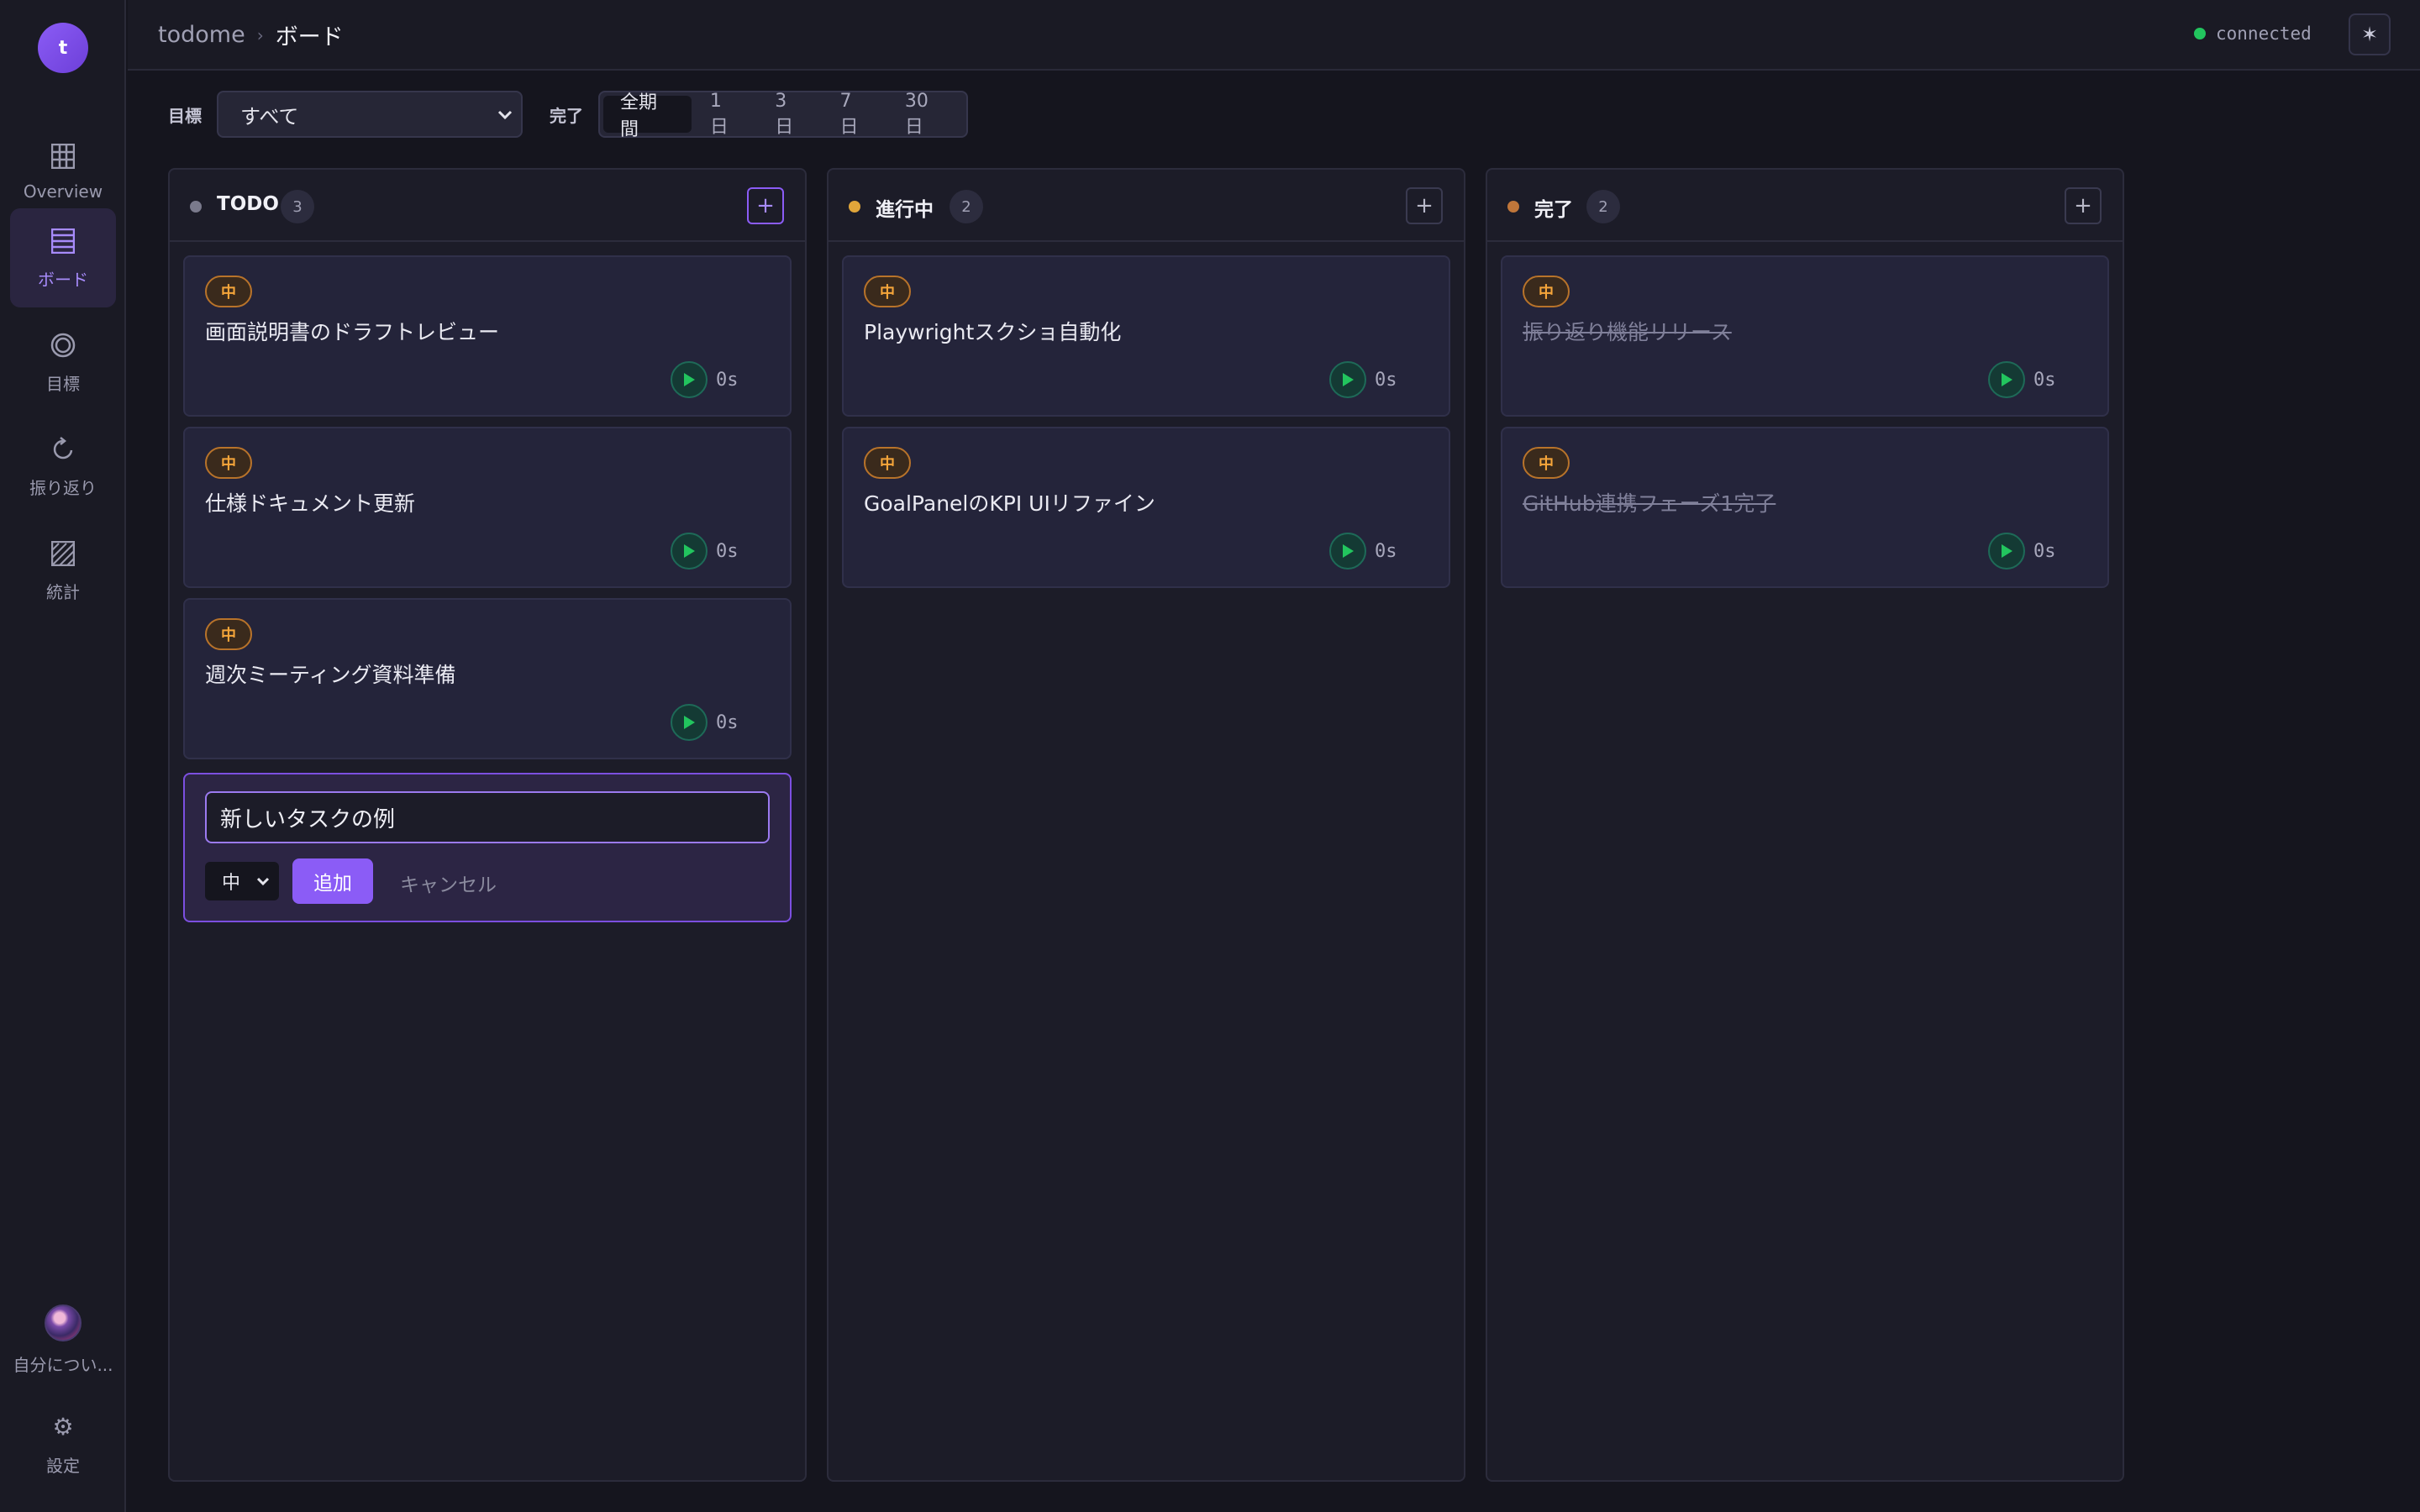 This screenshot has height=1512, width=2420. Describe the element at coordinates (2264, 34) in the screenshot. I see `connection-status-text: connected` at that location.